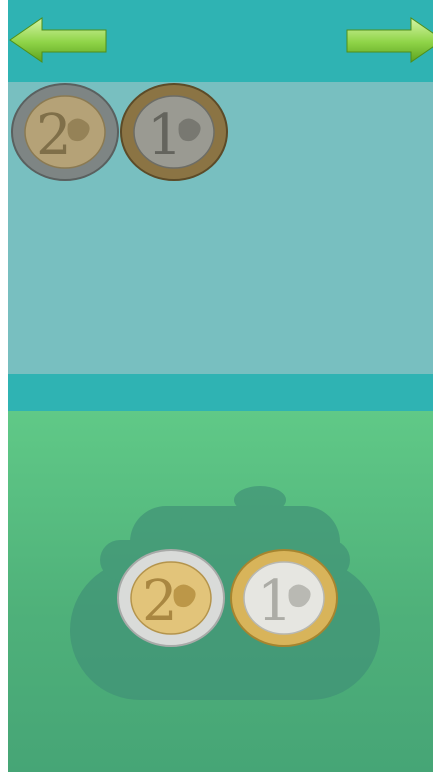 This screenshot has height=772, width=433. I want to click on arrow-left-icon, so click(58, 40).